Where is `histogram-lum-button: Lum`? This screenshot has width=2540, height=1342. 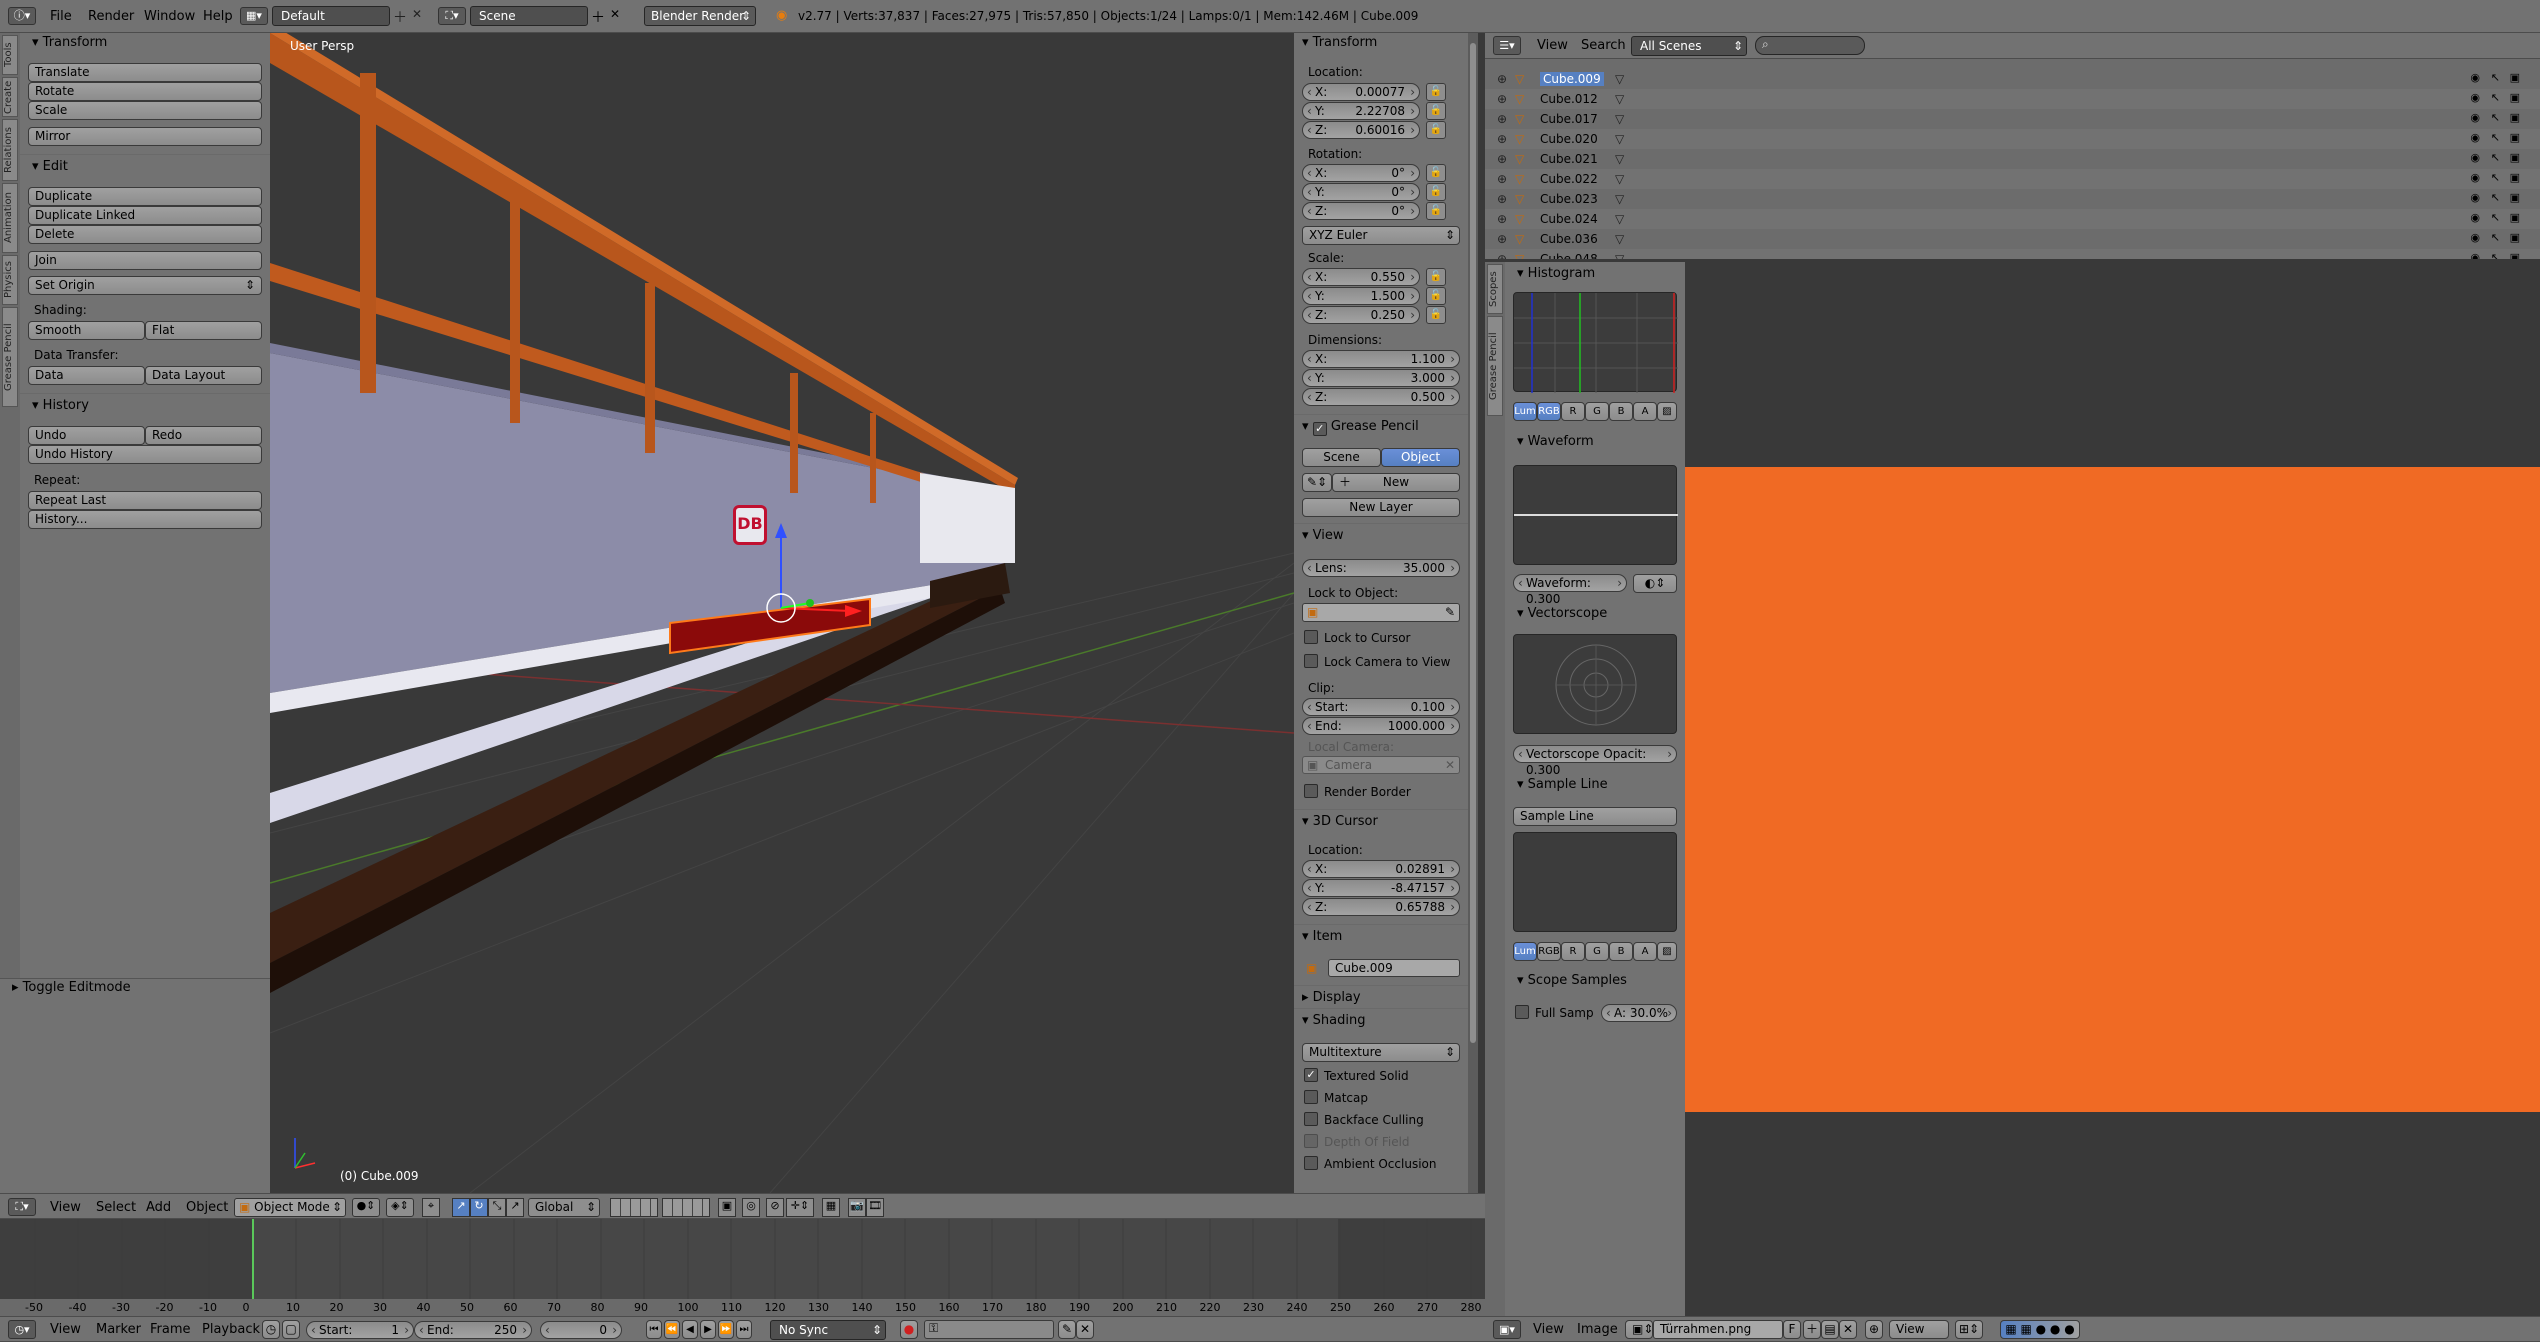
histogram-lum-button: Lum is located at coordinates (1525, 411).